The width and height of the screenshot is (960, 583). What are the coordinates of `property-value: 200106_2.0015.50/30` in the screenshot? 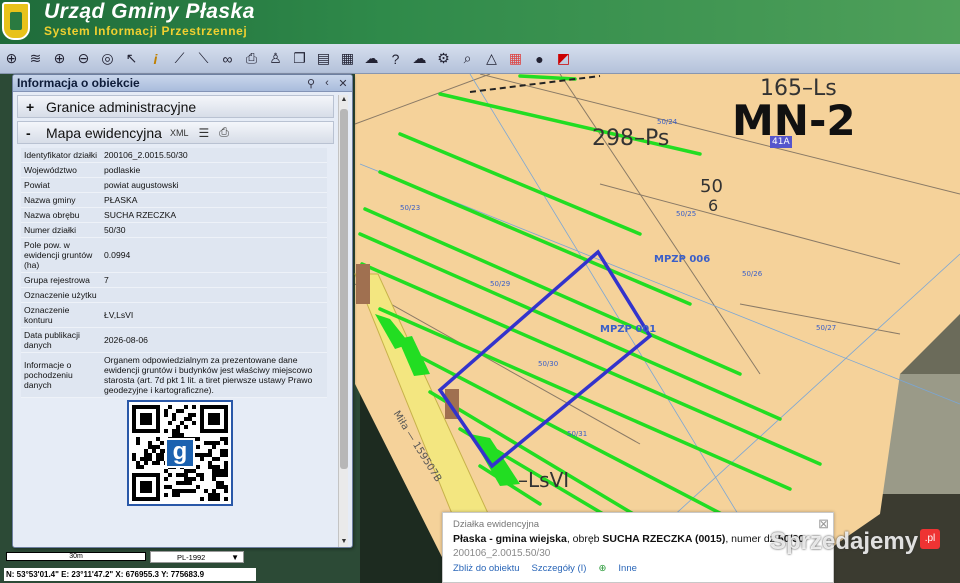 It's located at (146, 155).